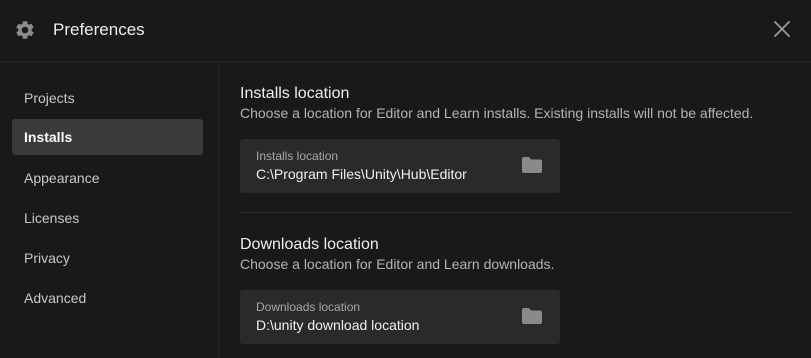  Describe the element at coordinates (107, 178) in the screenshot. I see `sidebar-item-appearance: Appearance` at that location.